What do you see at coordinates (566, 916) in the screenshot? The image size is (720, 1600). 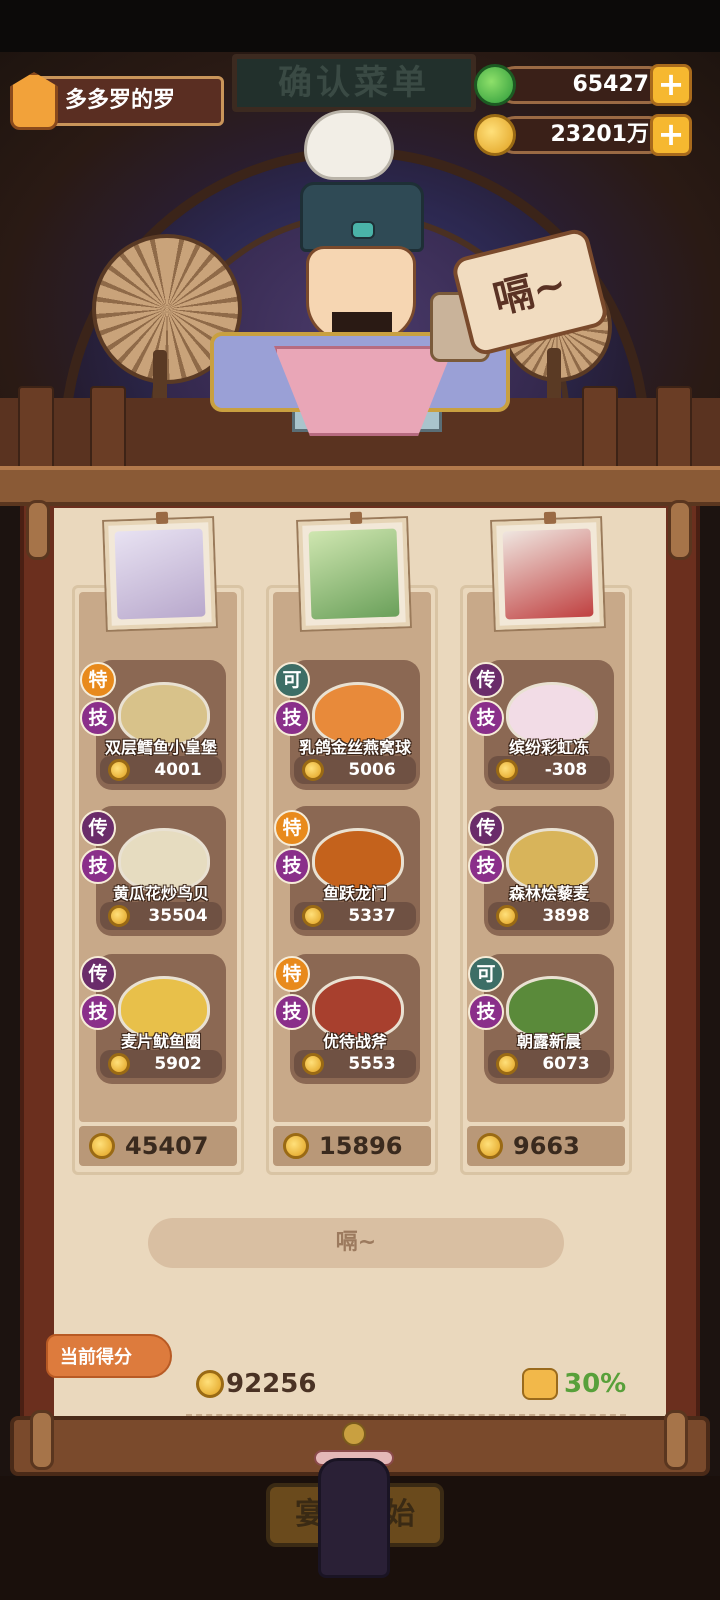 I see `dish-price: 3898` at bounding box center [566, 916].